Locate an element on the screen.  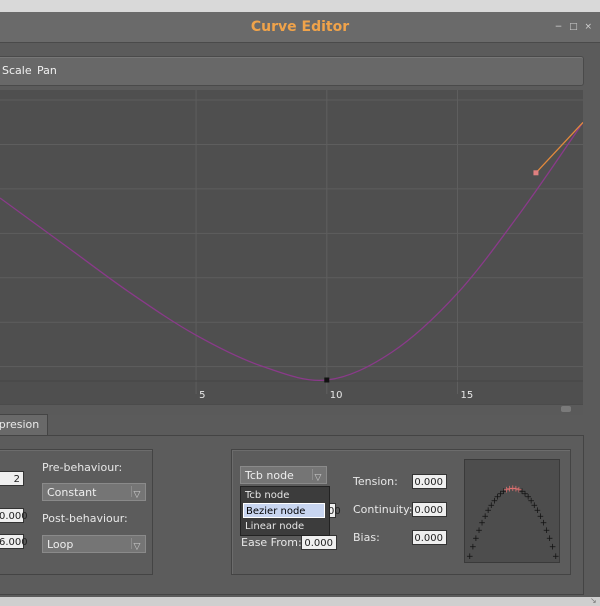
window-title: Curve Editor is located at coordinates (300, 27).